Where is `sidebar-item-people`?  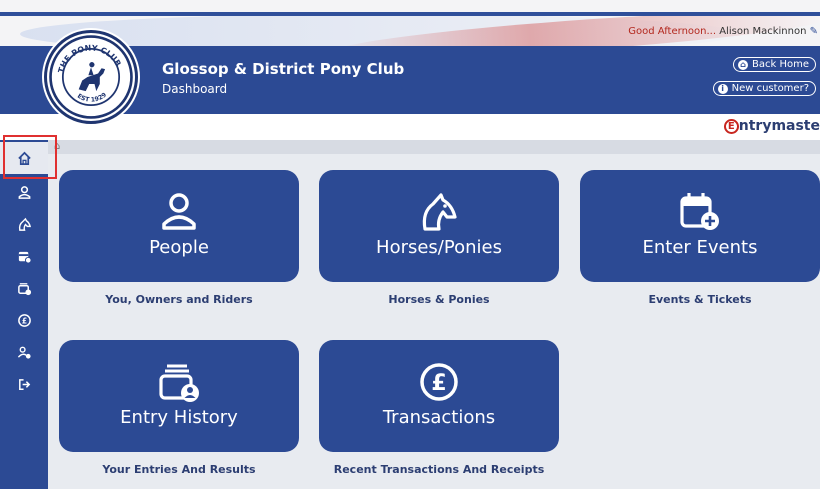
sidebar-item-people is located at coordinates (24, 192).